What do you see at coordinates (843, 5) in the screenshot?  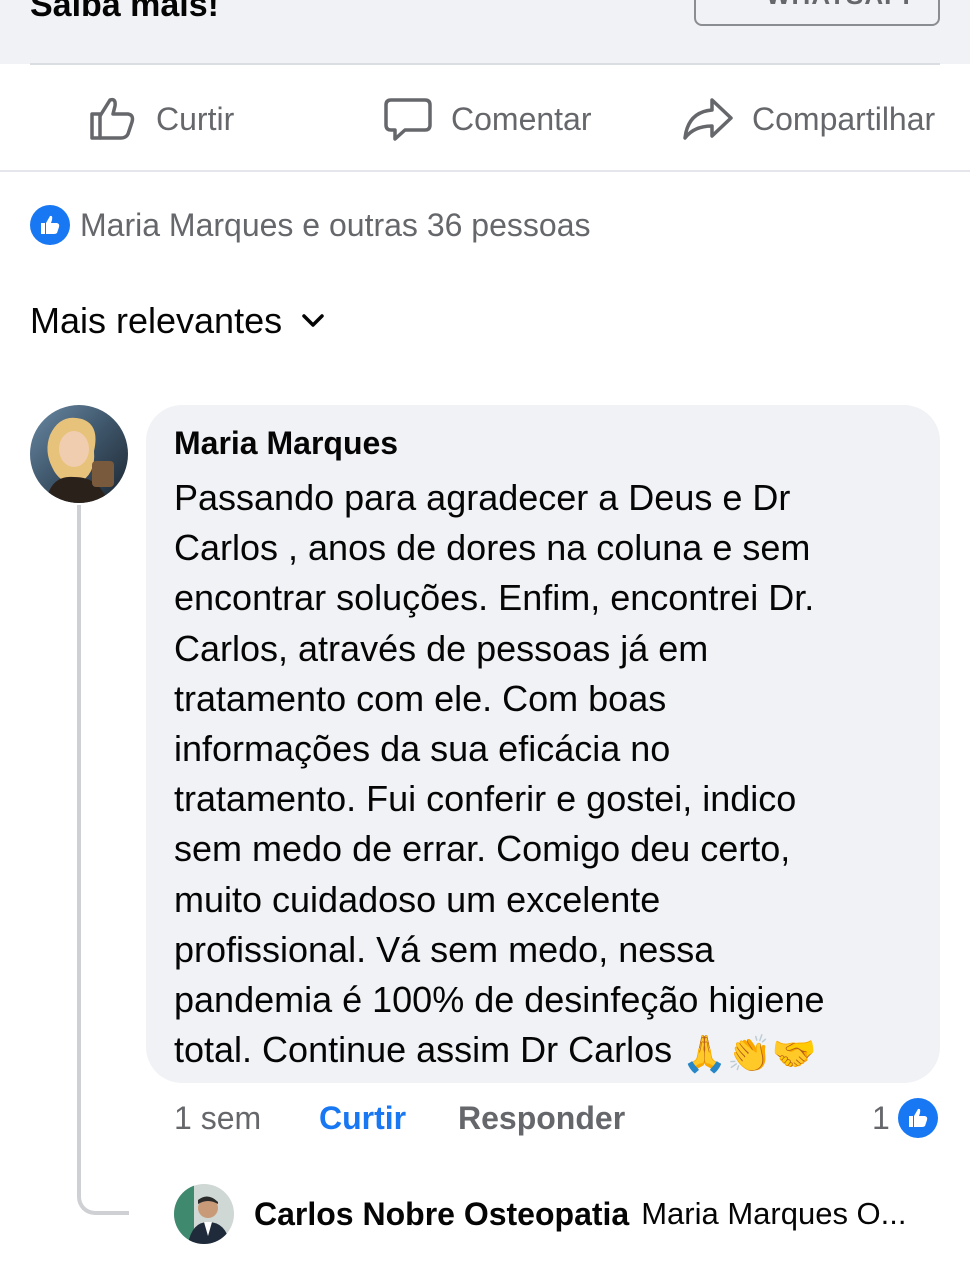 I see `whatsapp-button-label: WHATSAPP` at bounding box center [843, 5].